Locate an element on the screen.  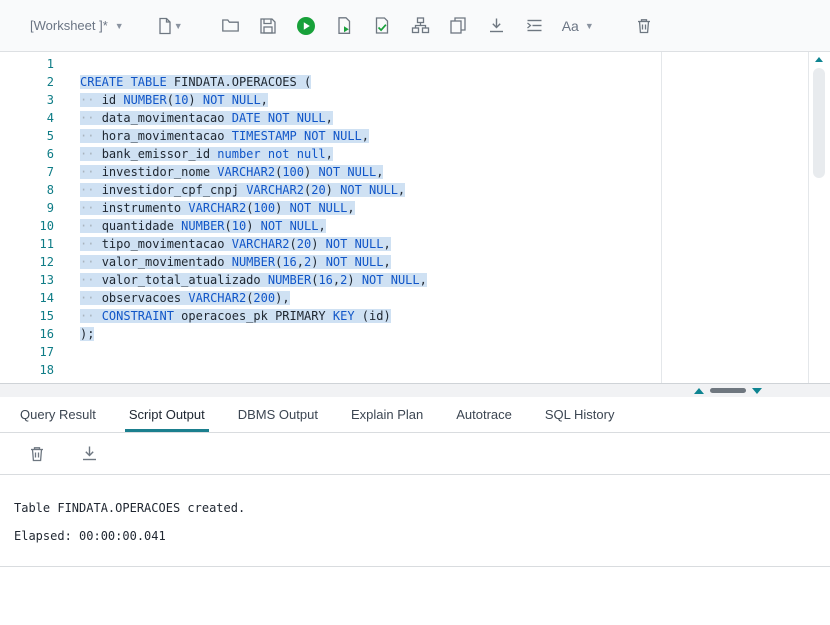
autotrace-icon is located at coordinates (382, 25).